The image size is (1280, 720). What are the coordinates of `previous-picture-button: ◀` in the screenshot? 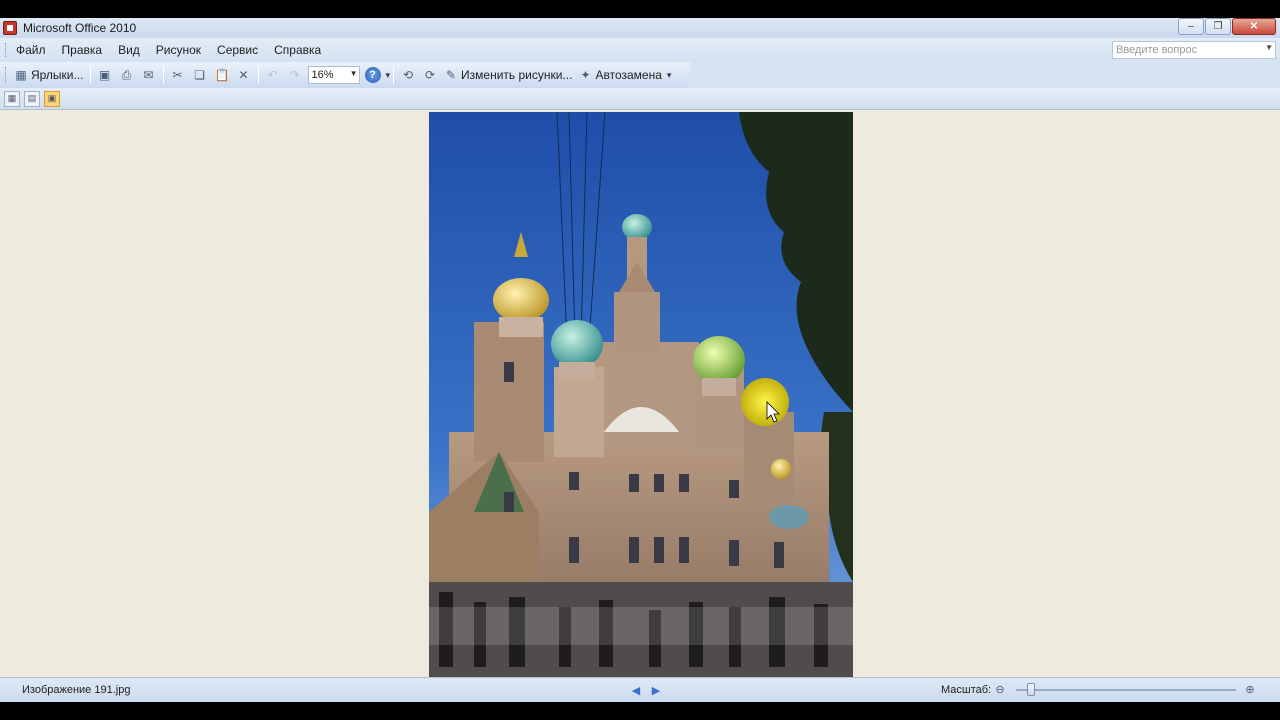 It's located at (636, 690).